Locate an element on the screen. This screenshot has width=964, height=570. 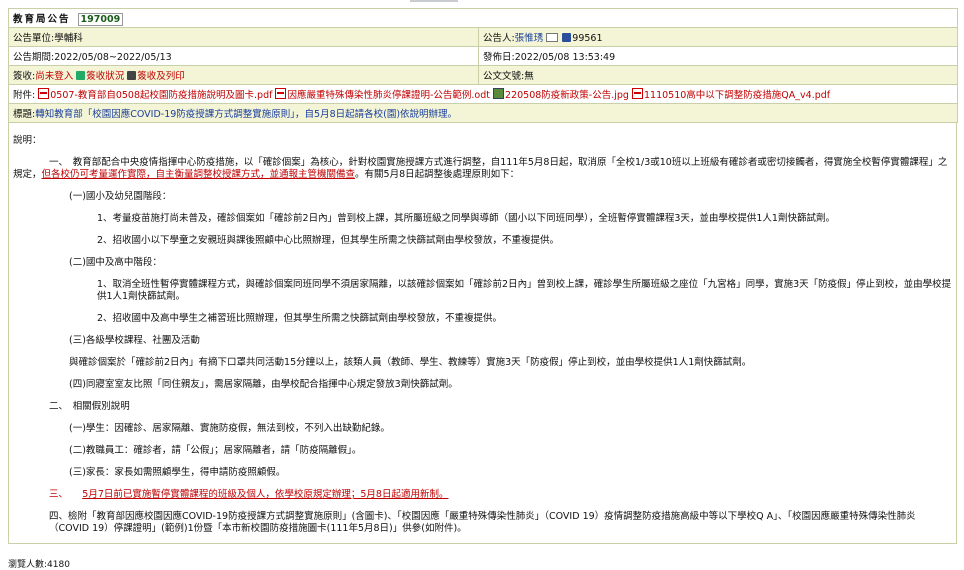
sign-print-link: 簽收及列印 is located at coordinates (161, 76).